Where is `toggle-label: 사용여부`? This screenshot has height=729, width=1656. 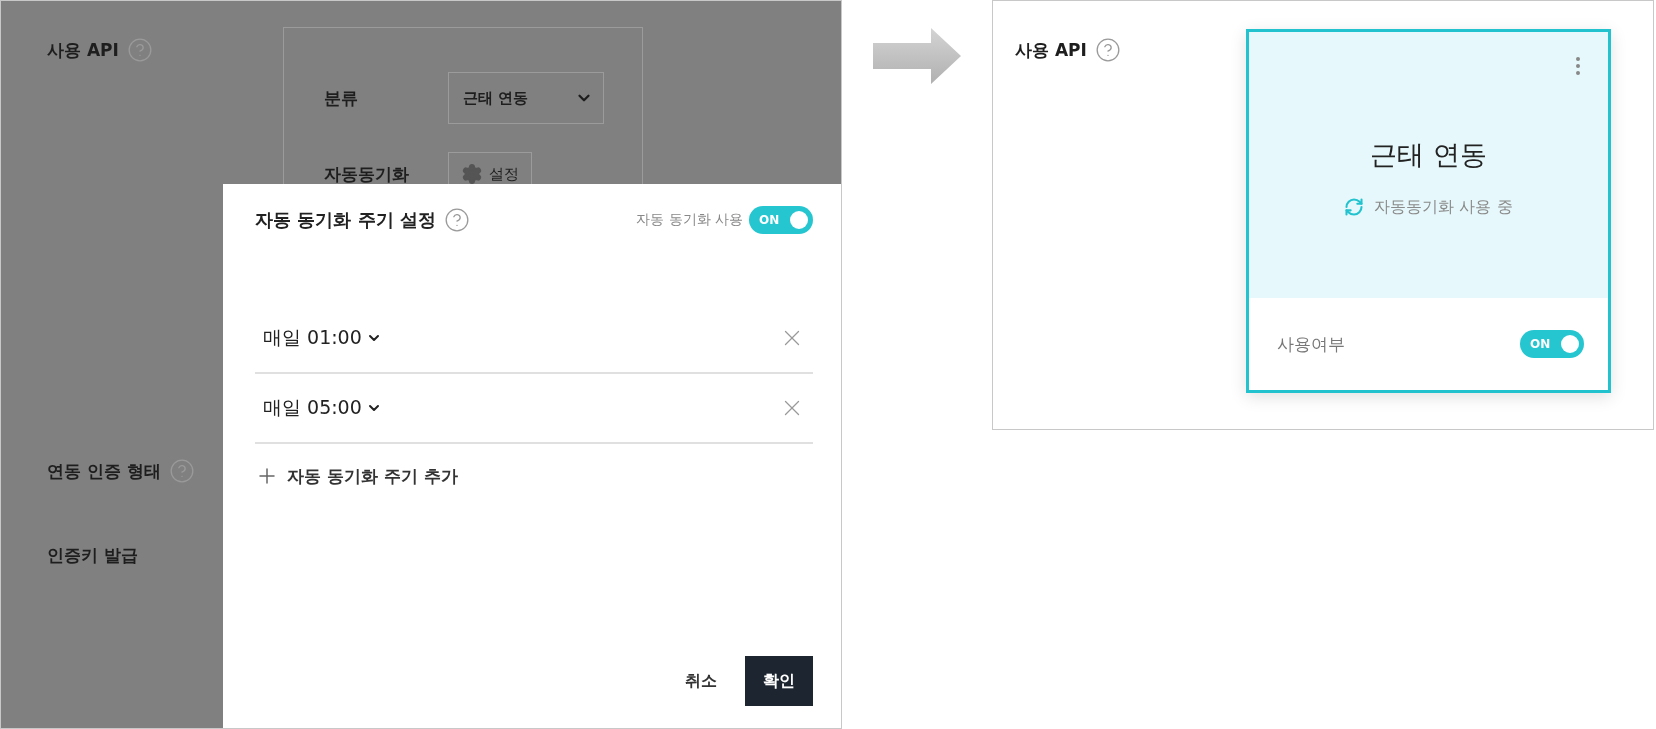
toggle-label: 사용여부 is located at coordinates (1311, 344).